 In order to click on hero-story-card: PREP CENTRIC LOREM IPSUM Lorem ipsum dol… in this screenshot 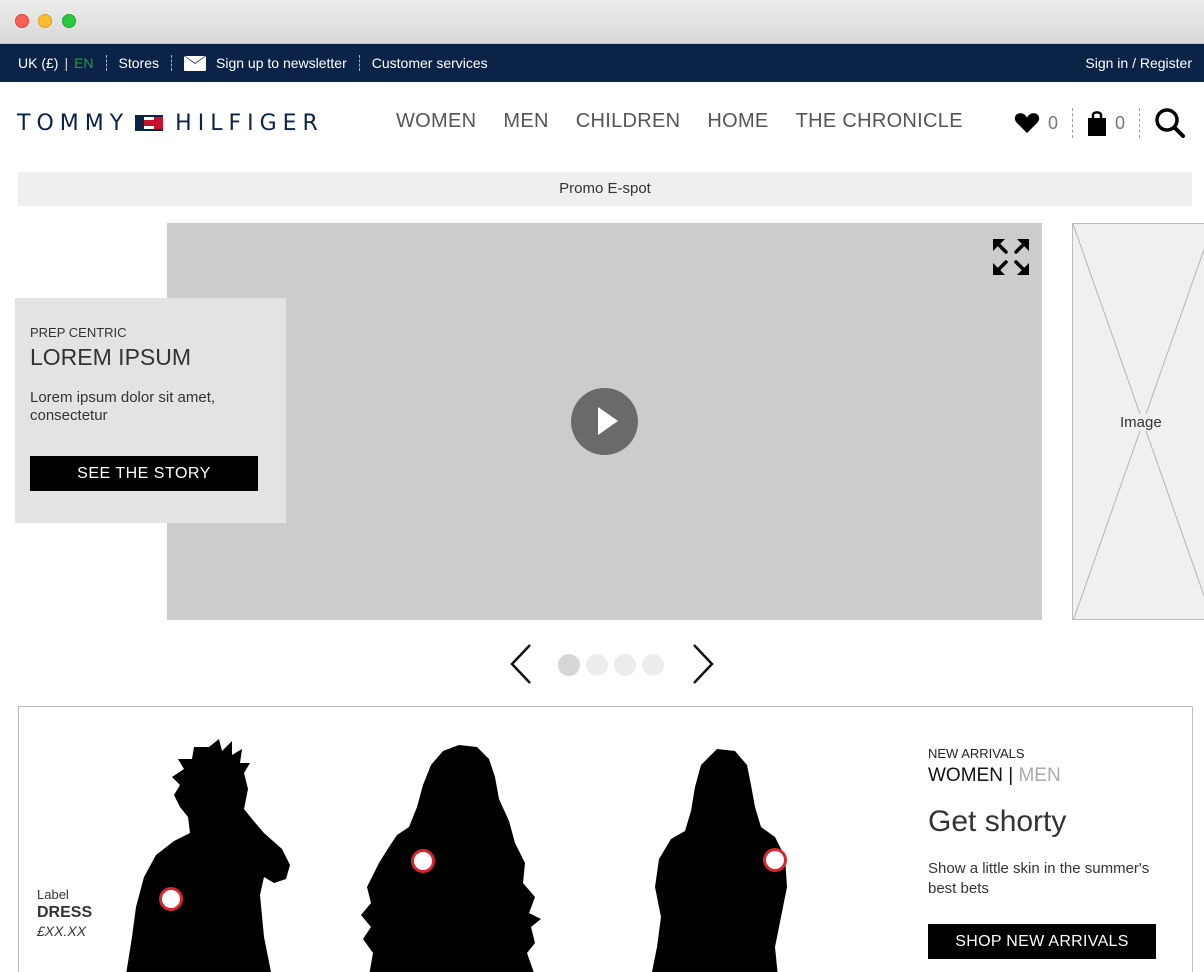, I will do `click(150, 410)`.